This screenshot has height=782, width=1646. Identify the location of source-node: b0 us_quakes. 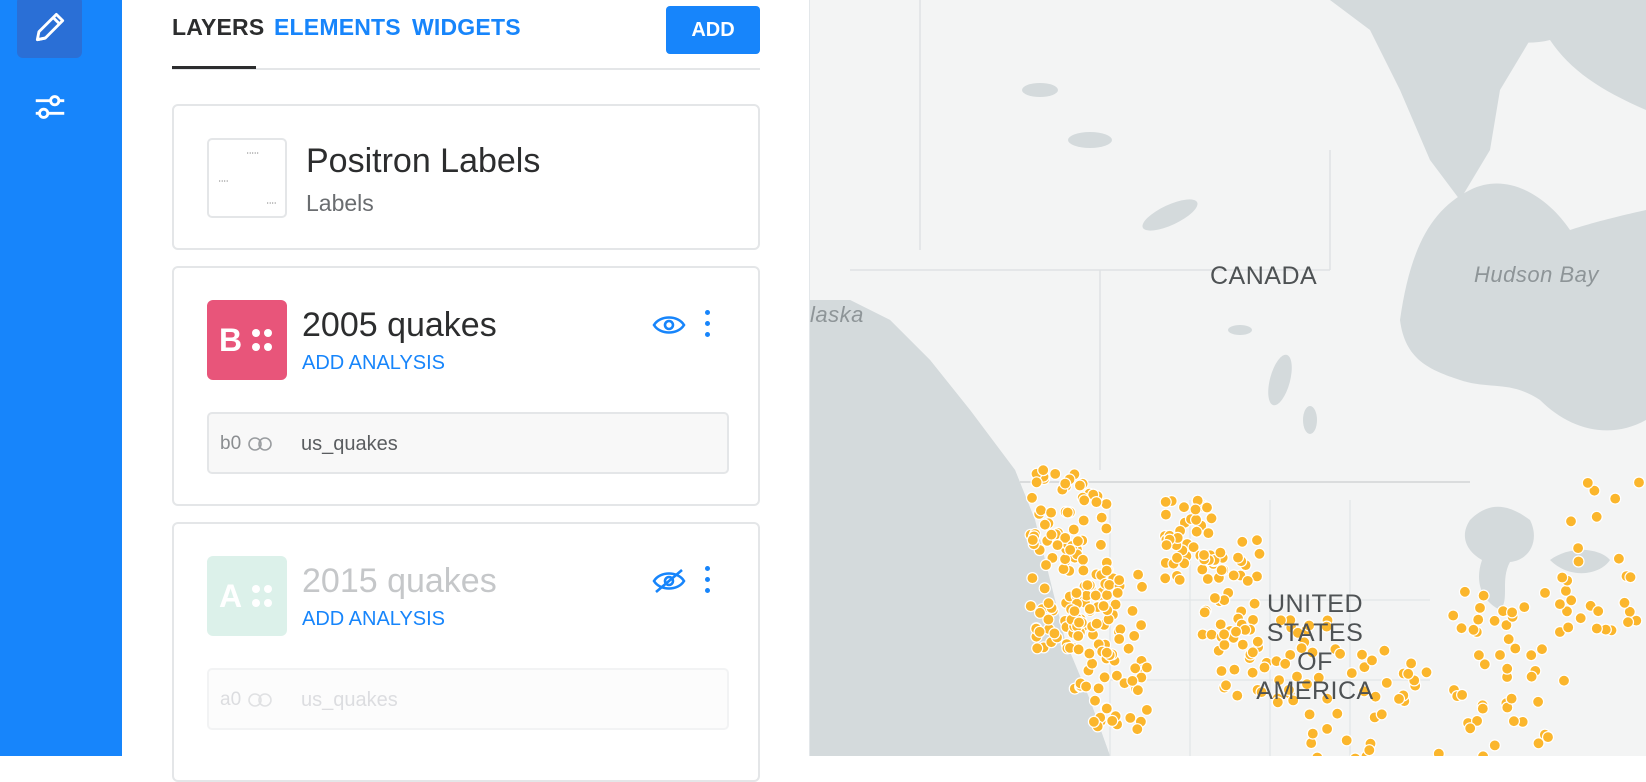
(468, 443).